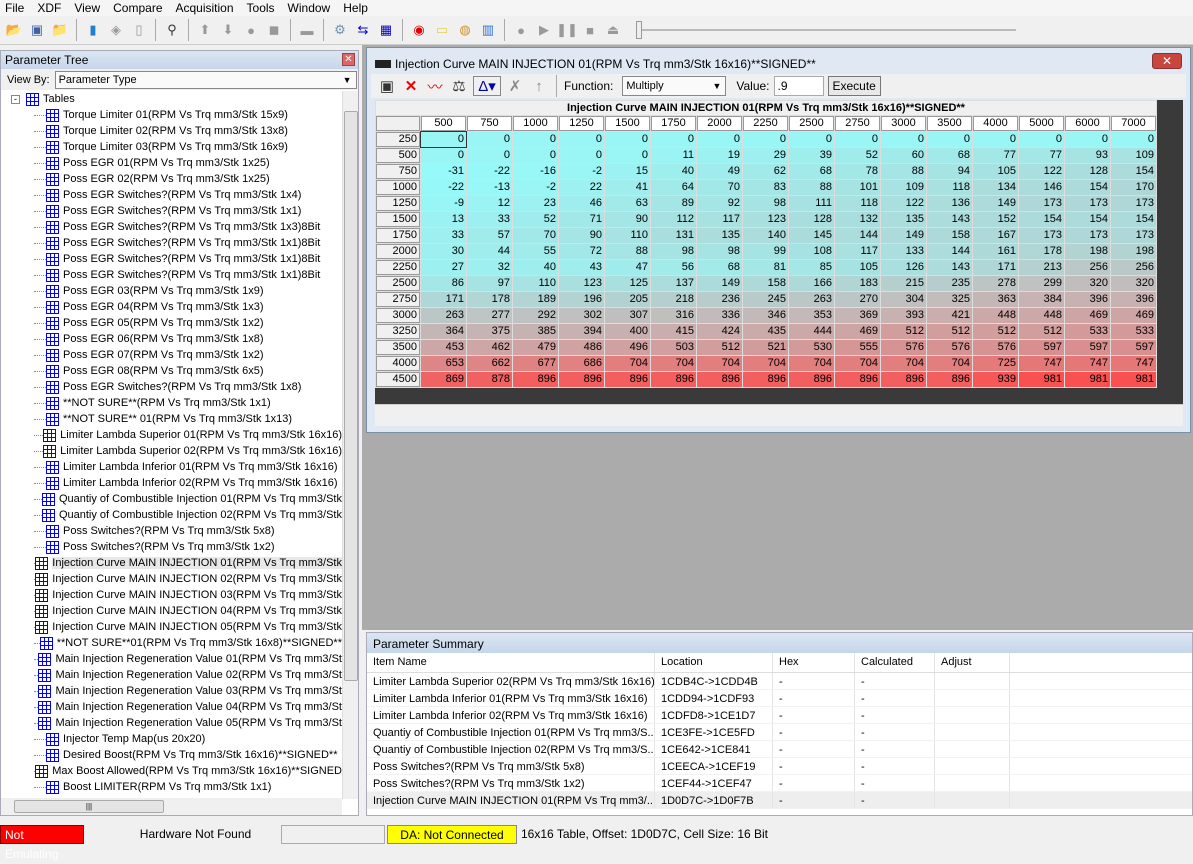 This screenshot has height=864, width=1193. I want to click on table-cell: 154, so click(1133, 171).